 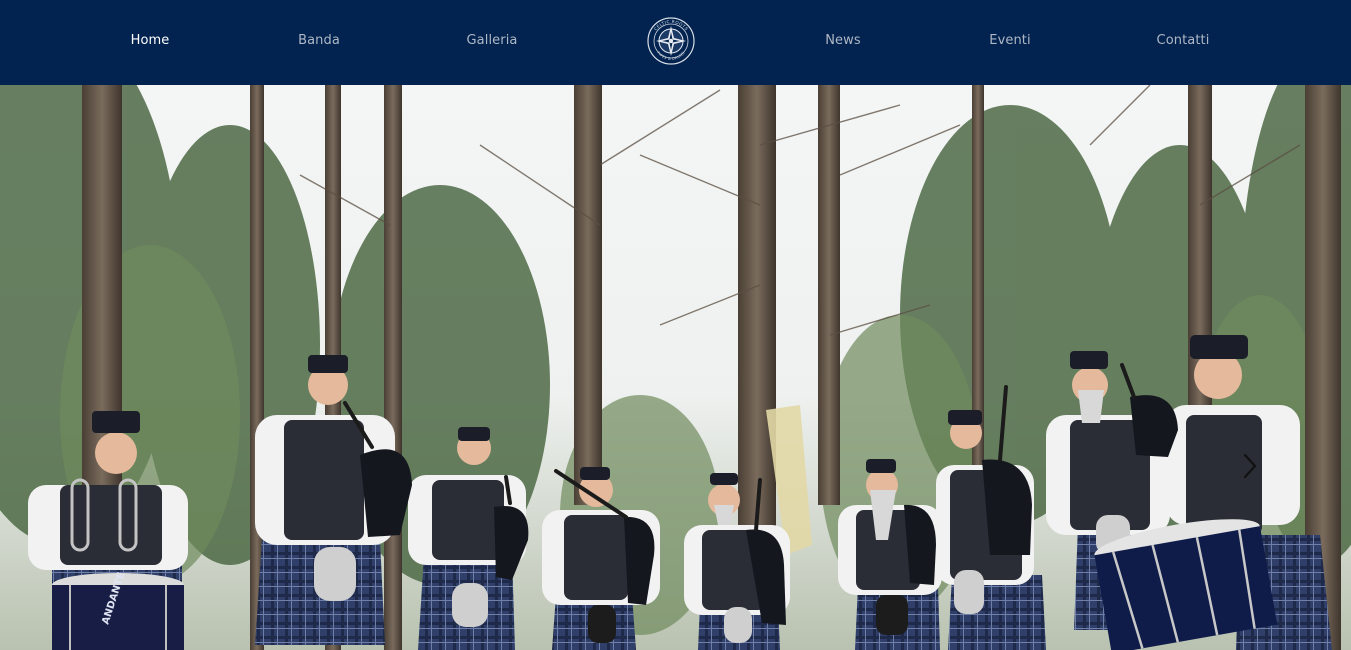 I want to click on band-logo: CELTIC ROOTS PIPES & DRUMS, so click(x=671, y=41).